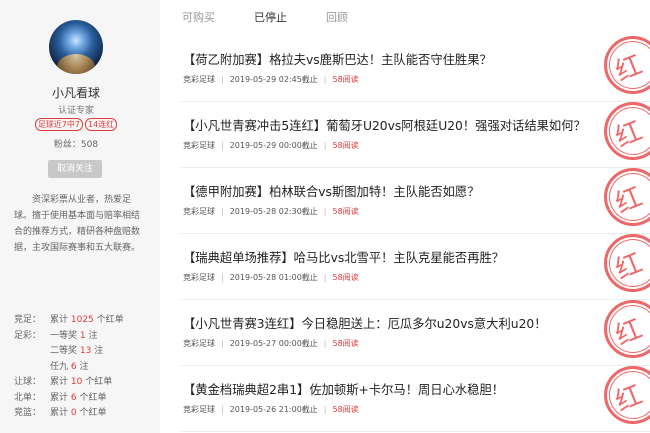  Describe the element at coordinates (58, 124) in the screenshot. I see `record-tag: 足球近7中7` at that location.